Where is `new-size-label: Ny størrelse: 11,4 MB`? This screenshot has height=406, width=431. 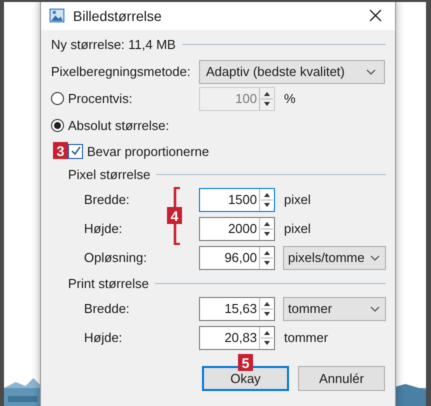
new-size-label: Ny størrelse: 11,4 MB is located at coordinates (113, 44).